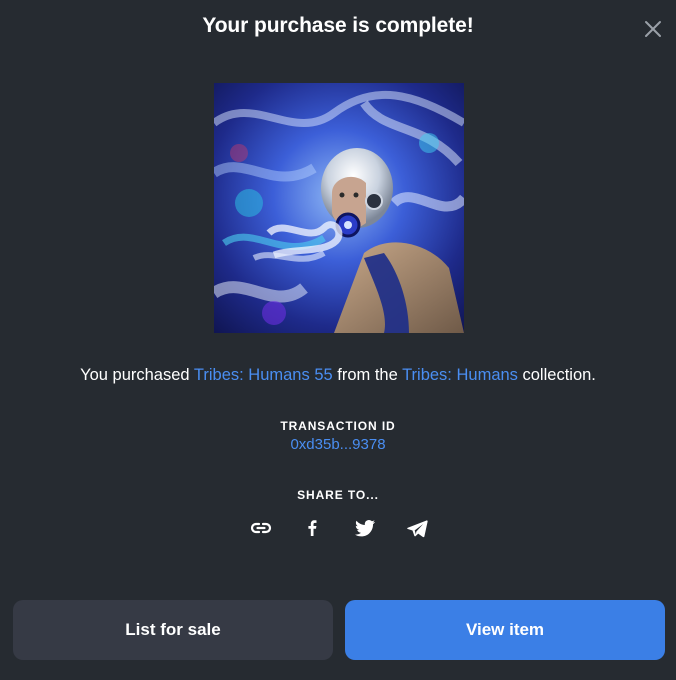  Describe the element at coordinates (367, 375) in the screenshot. I see `purchase-middle: from the` at that location.